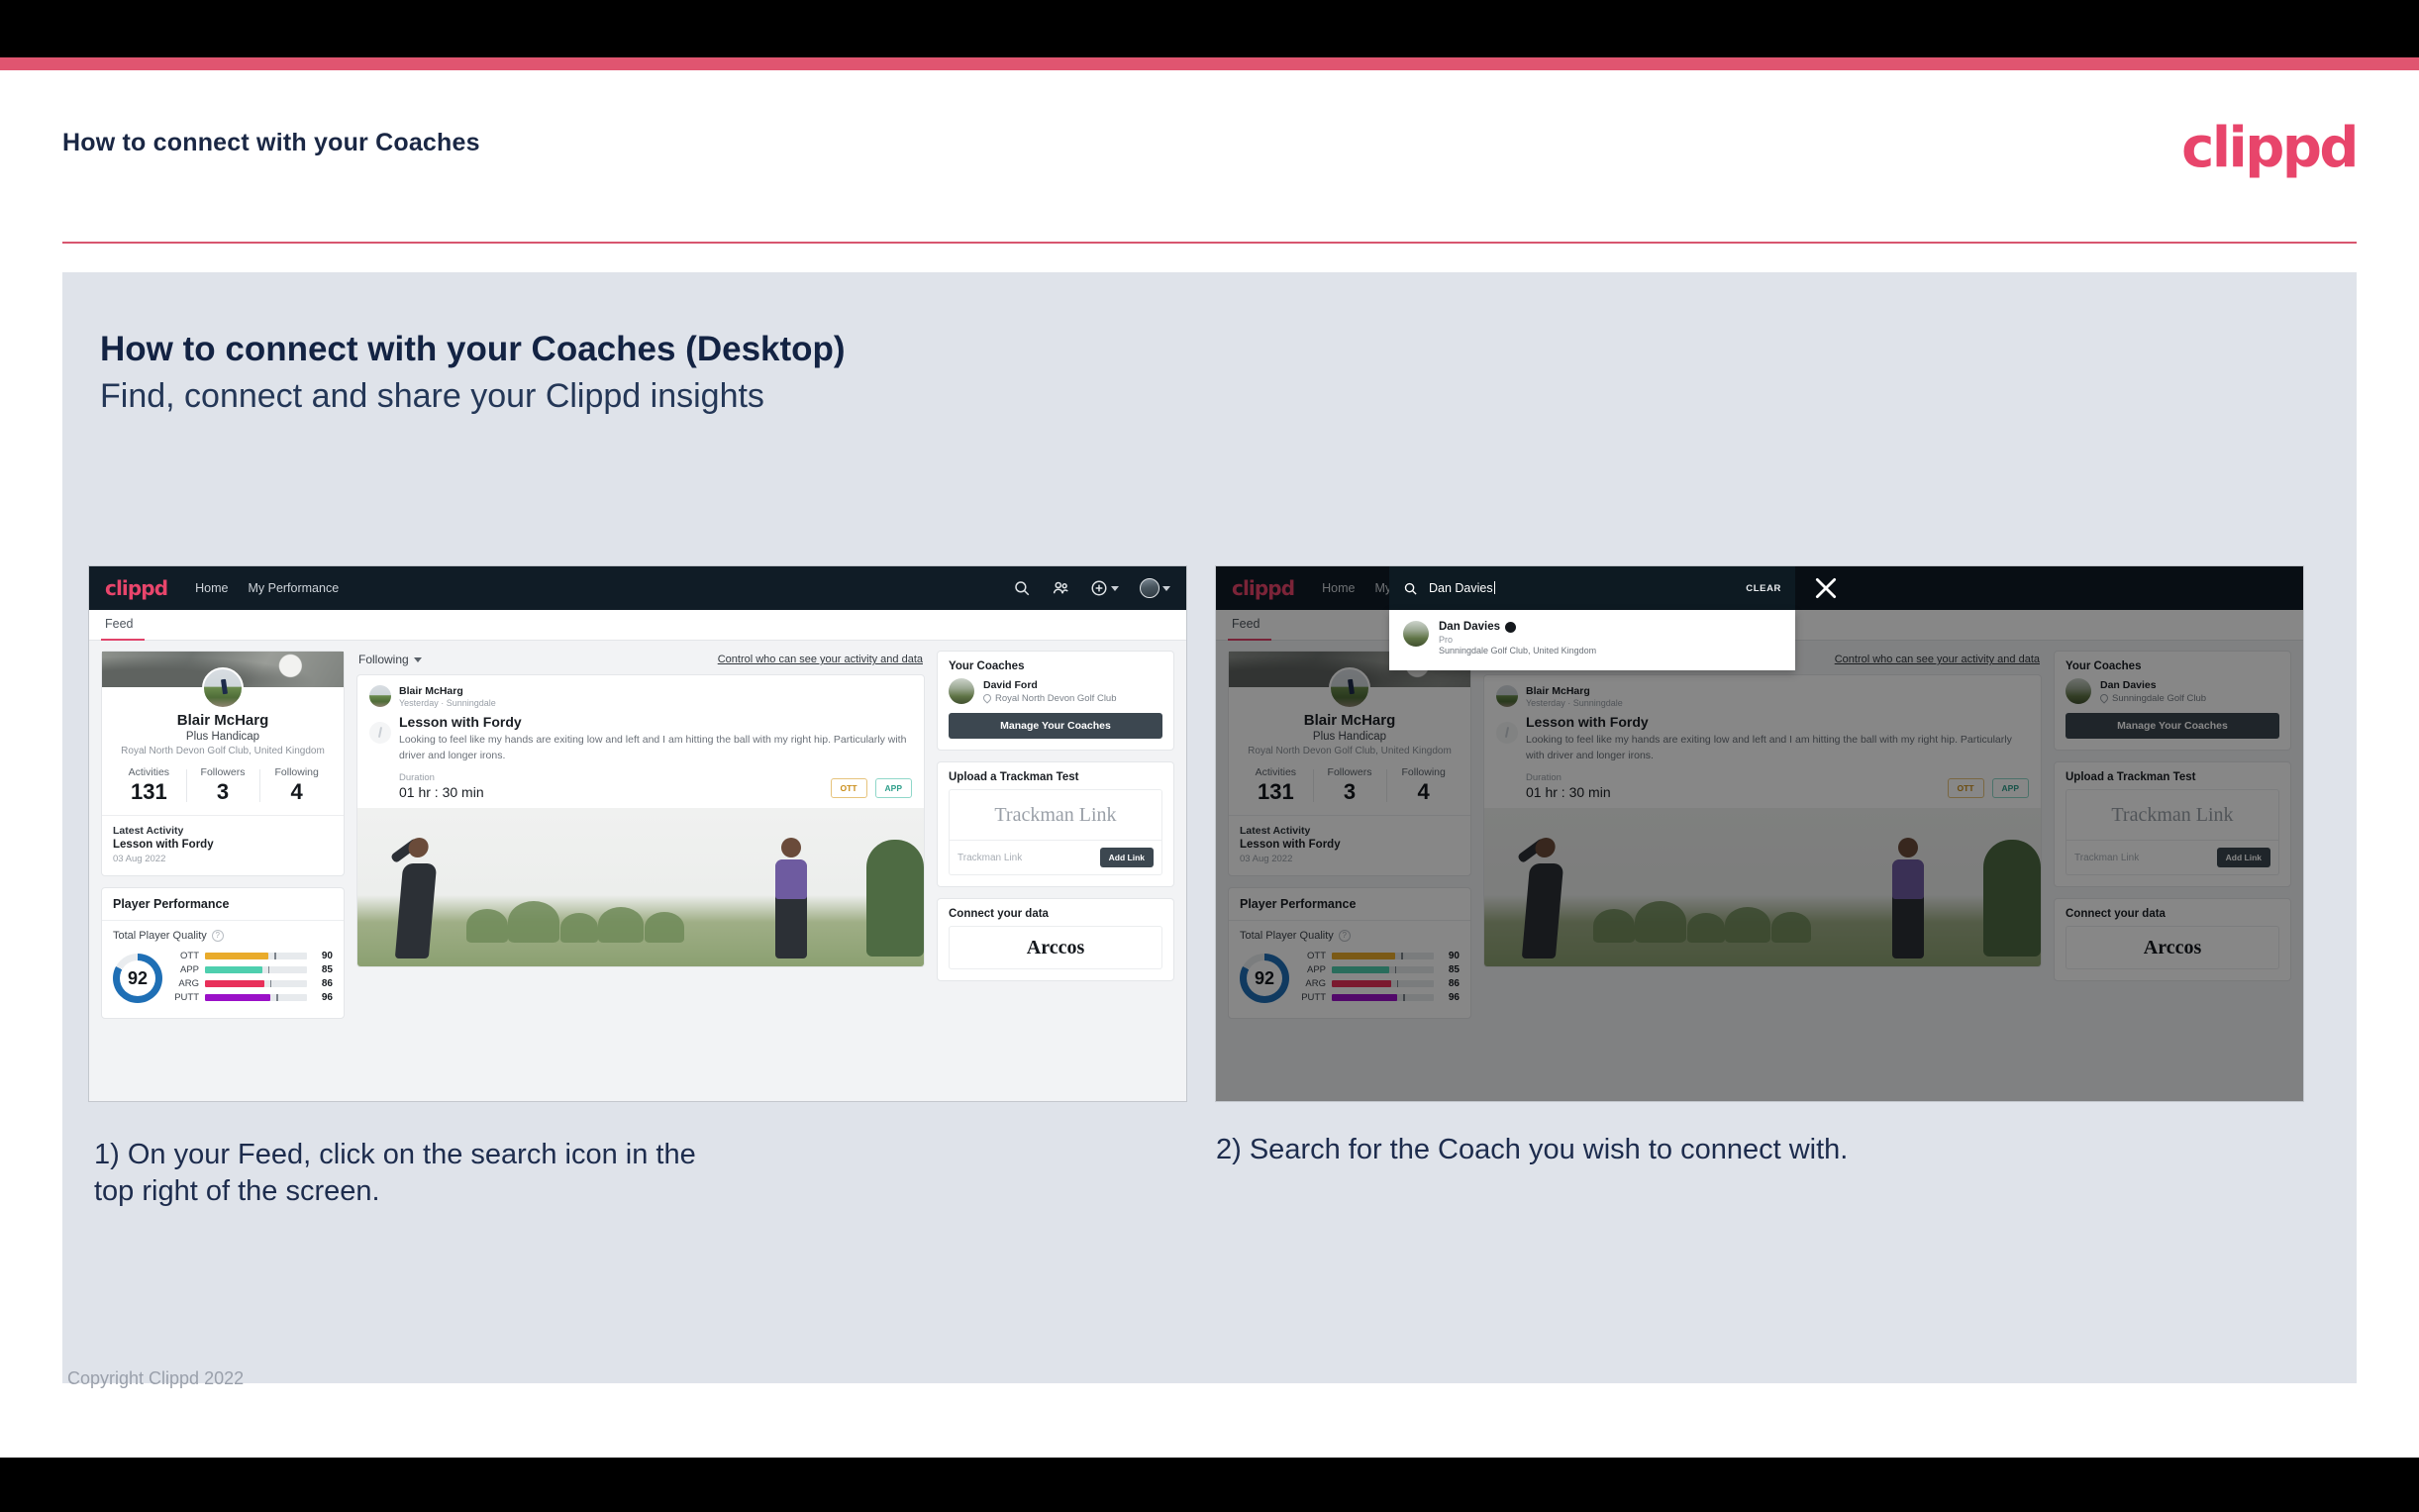 The height and width of the screenshot is (1512, 2419). Describe the element at coordinates (640, 693) in the screenshot. I see `post-header: Blair McHarg Yesterday · Sunningdale` at that location.